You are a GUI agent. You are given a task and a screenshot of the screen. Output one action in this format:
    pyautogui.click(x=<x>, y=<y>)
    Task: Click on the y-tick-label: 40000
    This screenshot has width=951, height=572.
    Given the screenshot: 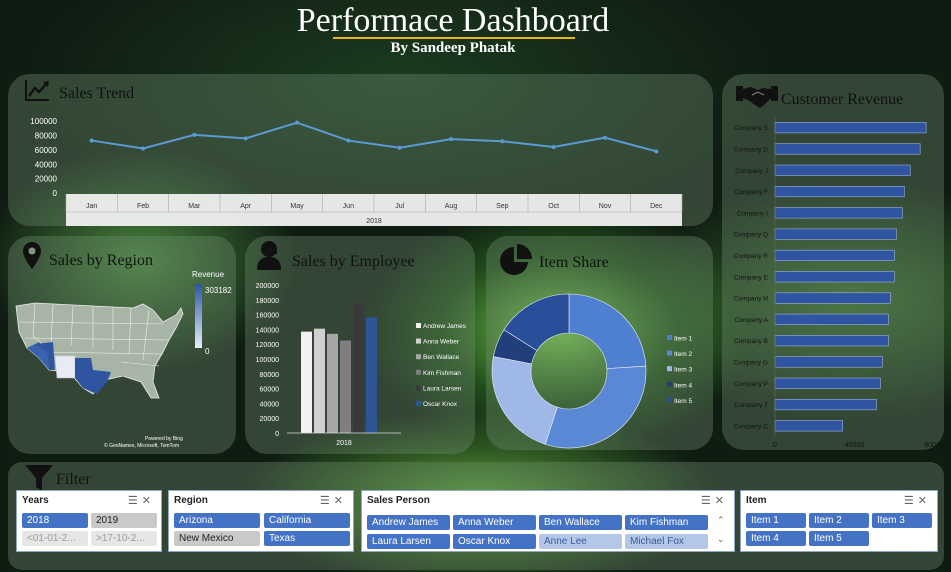 What is the action you would take?
    pyautogui.click(x=270, y=404)
    